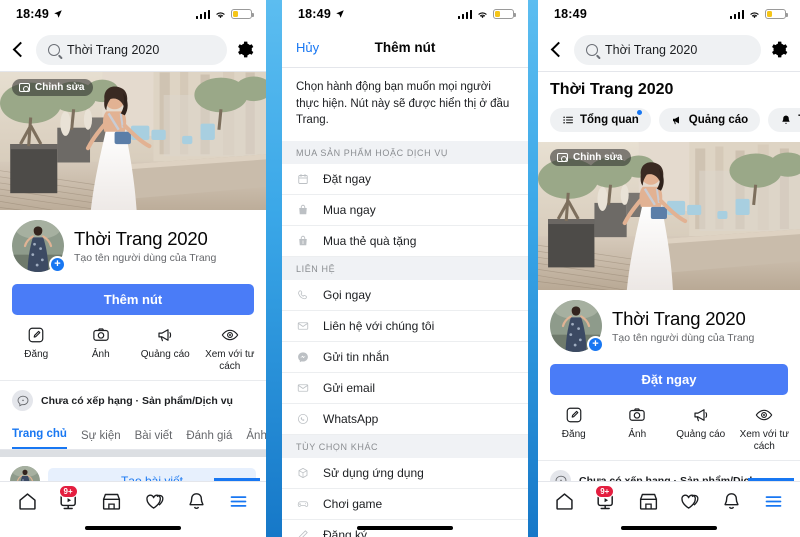 Image resolution: width=800 pixels, height=537 pixels. What do you see at coordinates (307, 47) in the screenshot?
I see `cancel-button: Hủy` at bounding box center [307, 47].